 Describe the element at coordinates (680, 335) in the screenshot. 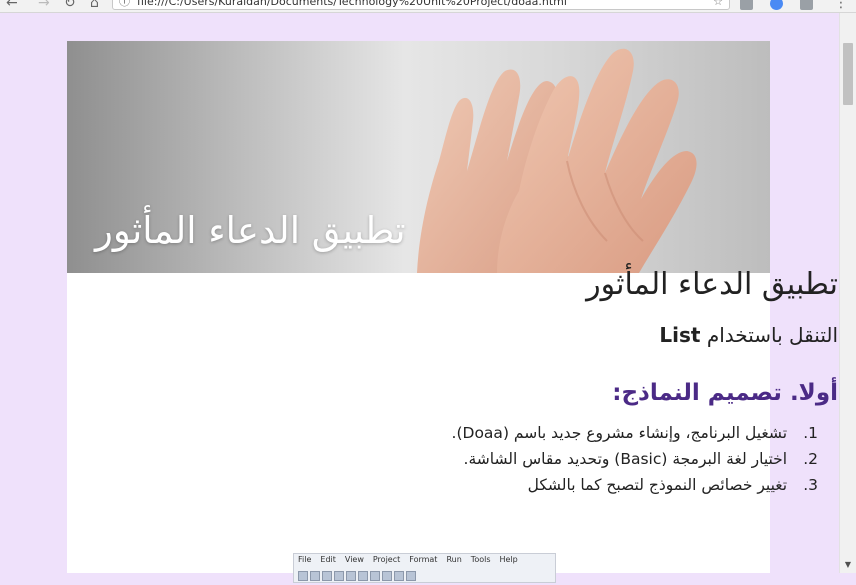

I see `subtitle-keyword: List` at that location.